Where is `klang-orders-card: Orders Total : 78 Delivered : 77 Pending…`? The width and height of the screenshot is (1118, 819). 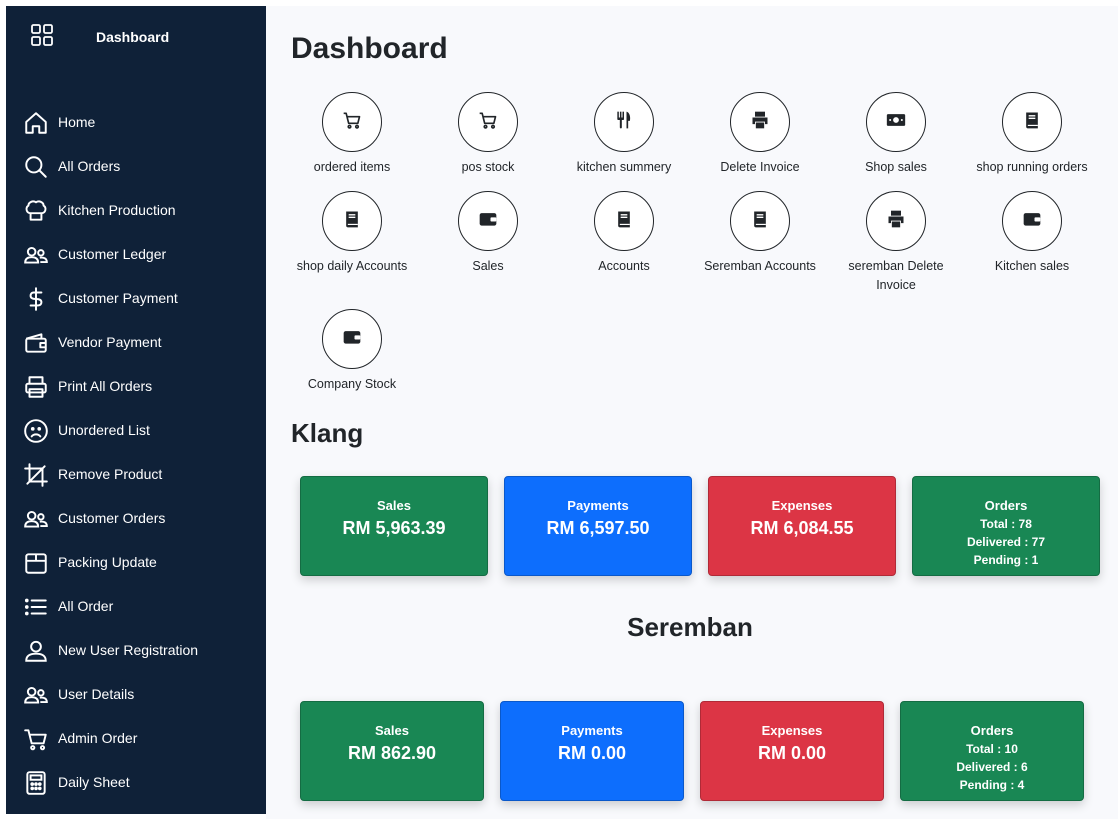
klang-orders-card: Orders Total : 78 Delivered : 77 Pending… is located at coordinates (1006, 526).